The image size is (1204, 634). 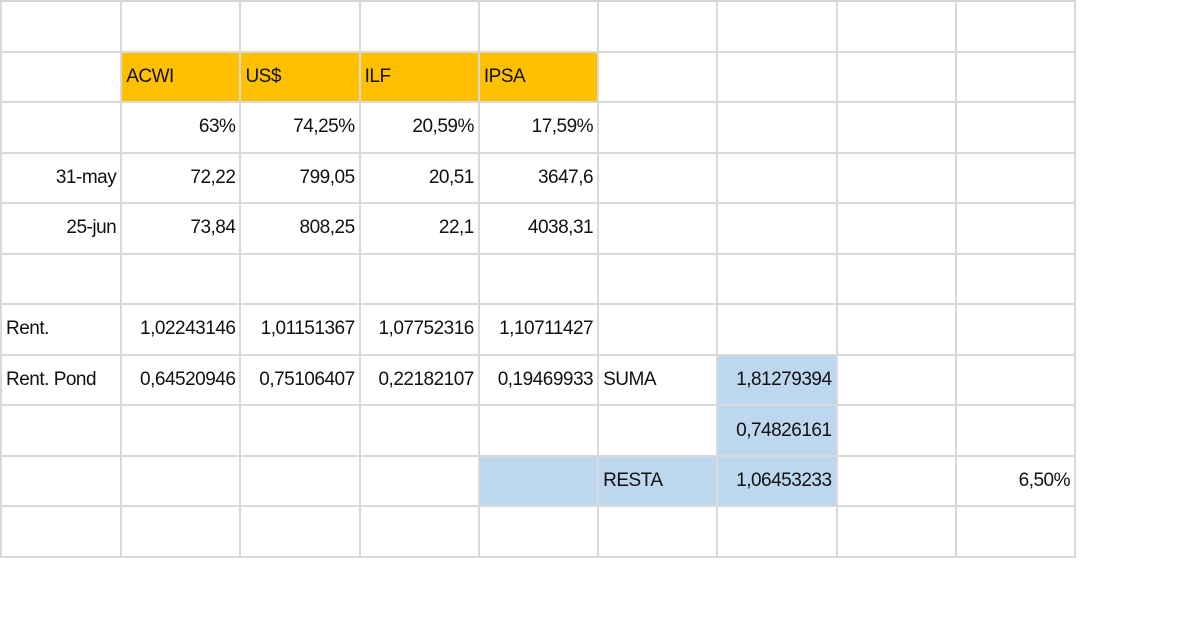 What do you see at coordinates (61, 380) in the screenshot?
I see `rent-pond-label: Rent. Pond` at bounding box center [61, 380].